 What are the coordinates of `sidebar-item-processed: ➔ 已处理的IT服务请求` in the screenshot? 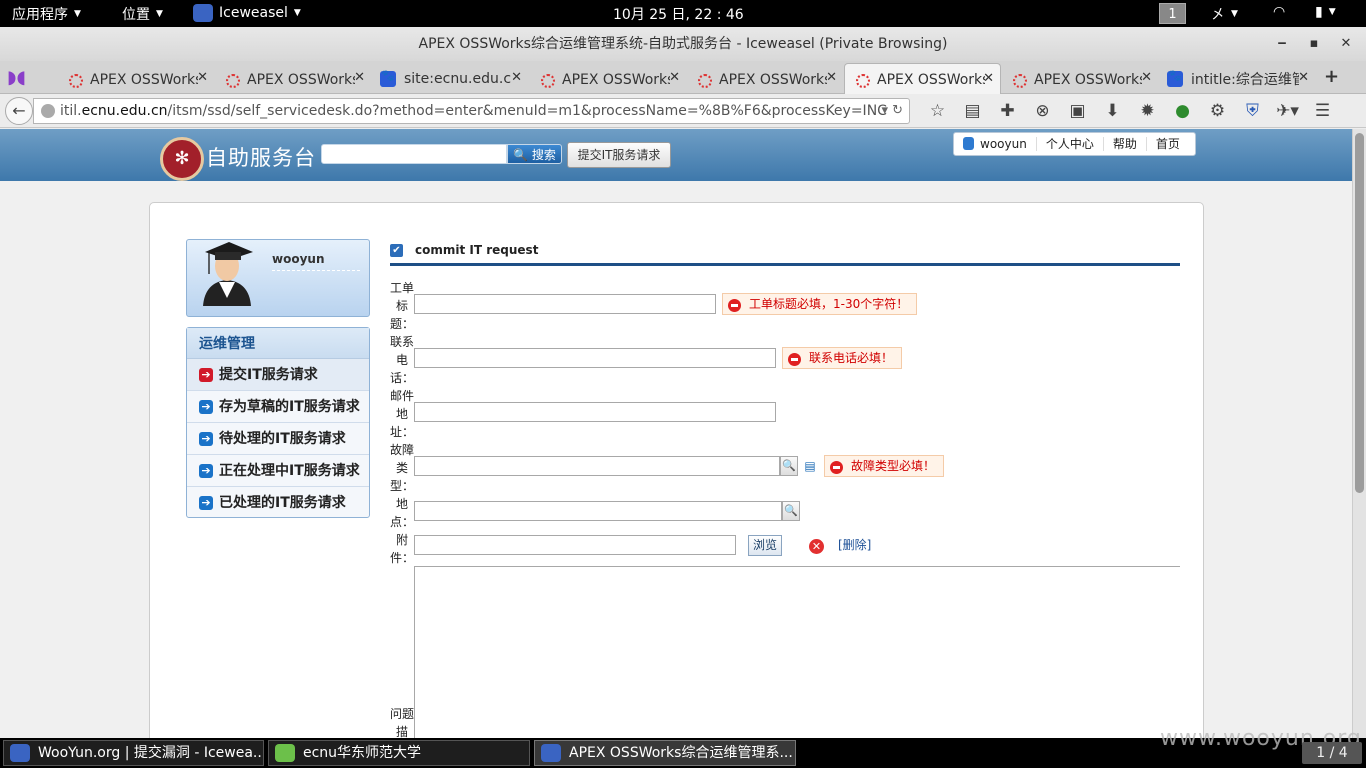 It's located at (278, 503).